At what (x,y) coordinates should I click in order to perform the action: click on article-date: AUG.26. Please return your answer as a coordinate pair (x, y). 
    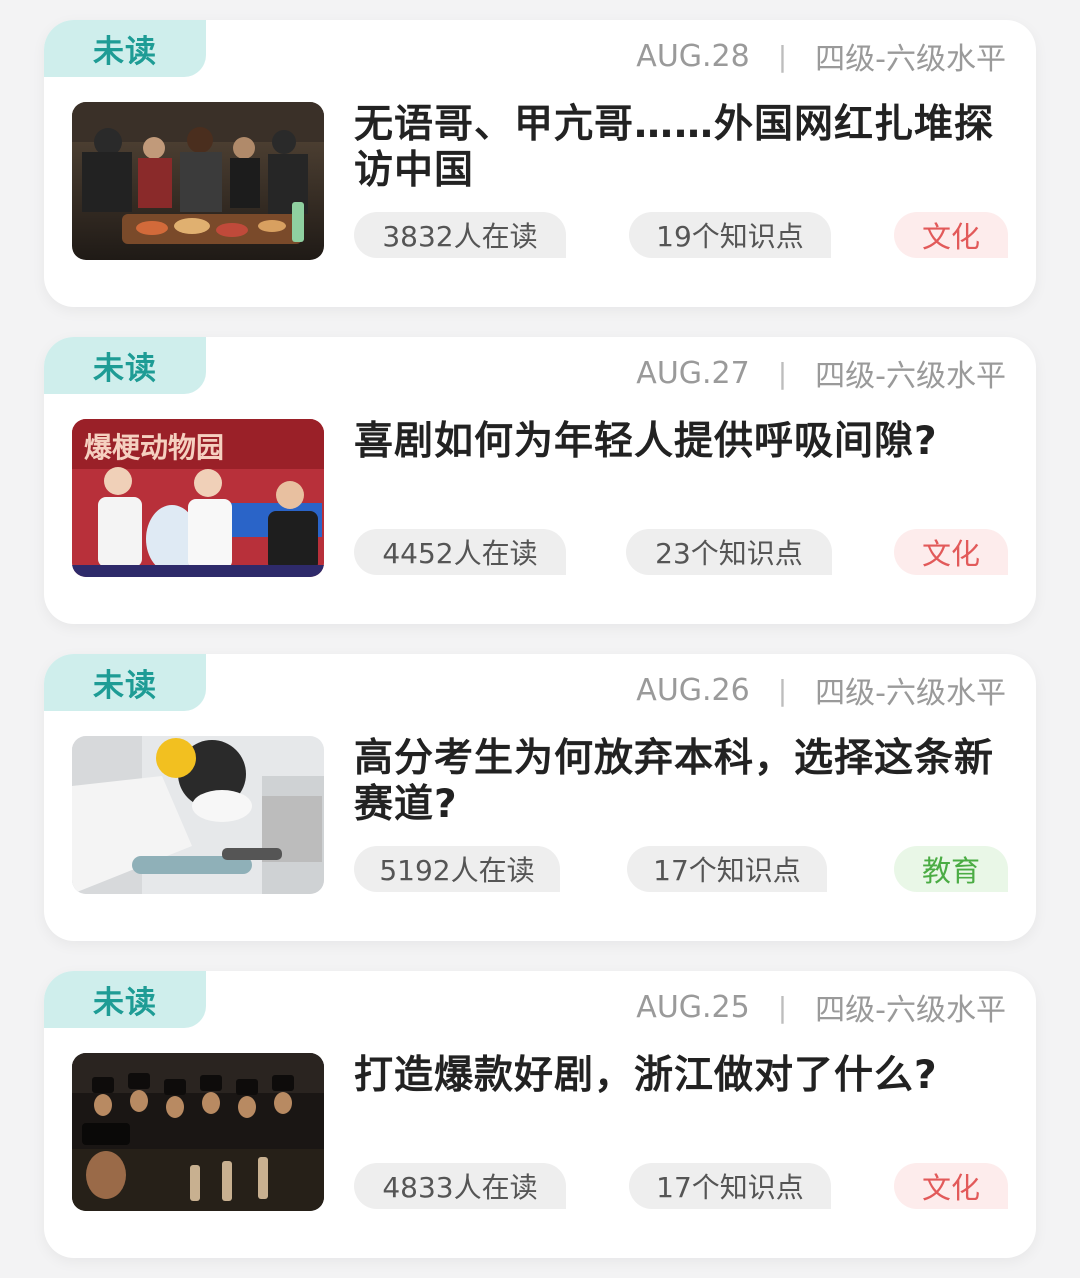
    Looking at the image, I should click on (693, 690).